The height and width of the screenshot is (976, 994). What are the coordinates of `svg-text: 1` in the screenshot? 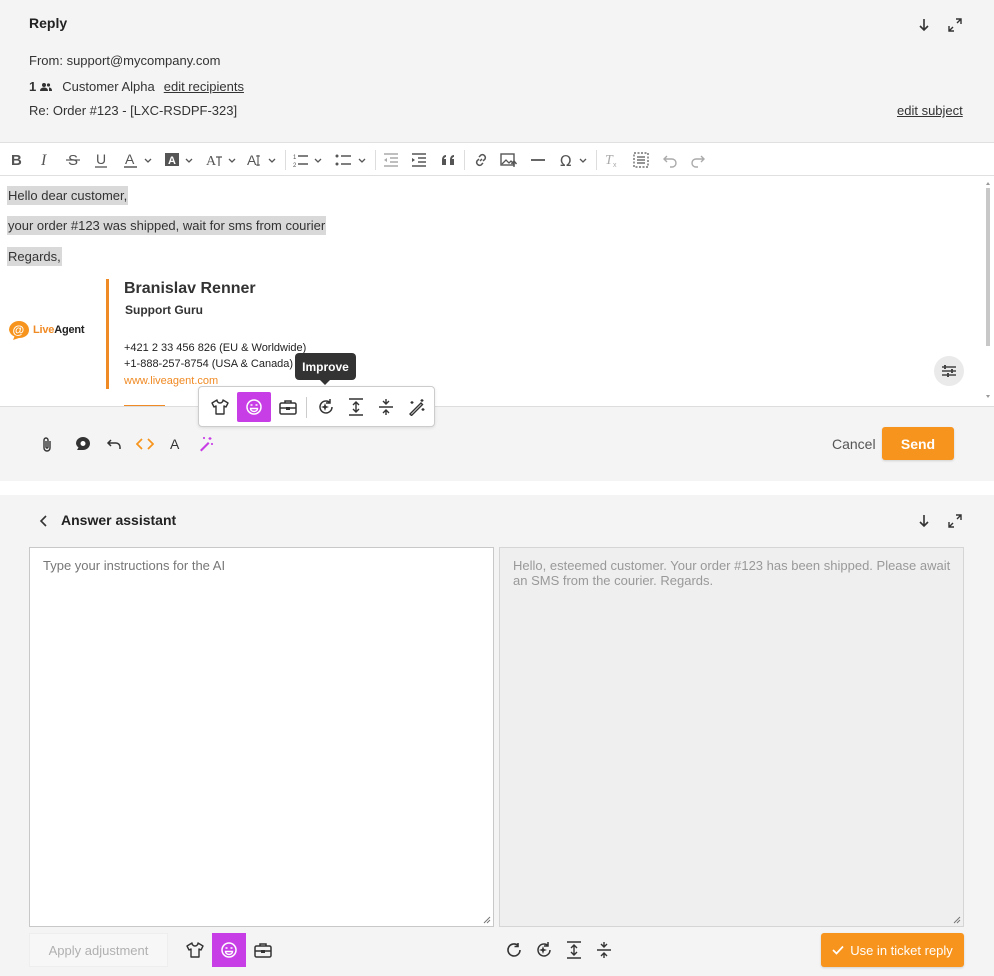 It's located at (295, 158).